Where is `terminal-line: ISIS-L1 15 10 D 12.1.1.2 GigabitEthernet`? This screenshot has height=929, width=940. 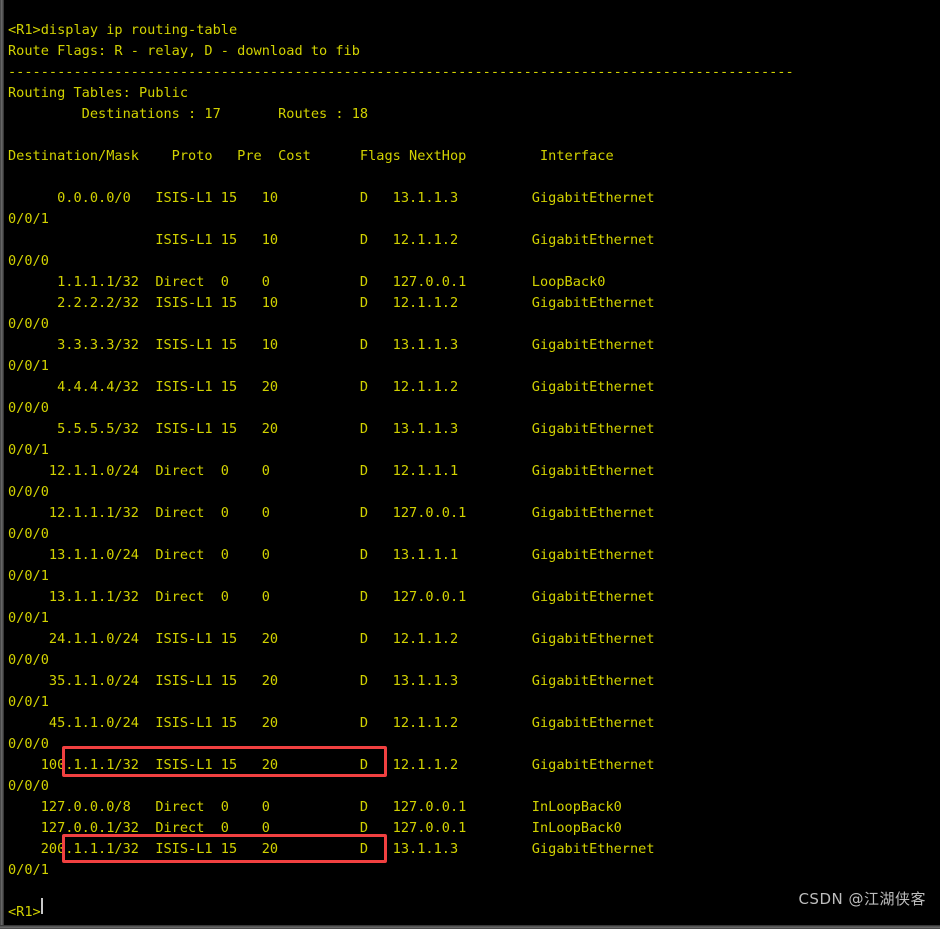 terminal-line: ISIS-L1 15 10 D 12.1.1.2 GigabitEthernet is located at coordinates (331, 240).